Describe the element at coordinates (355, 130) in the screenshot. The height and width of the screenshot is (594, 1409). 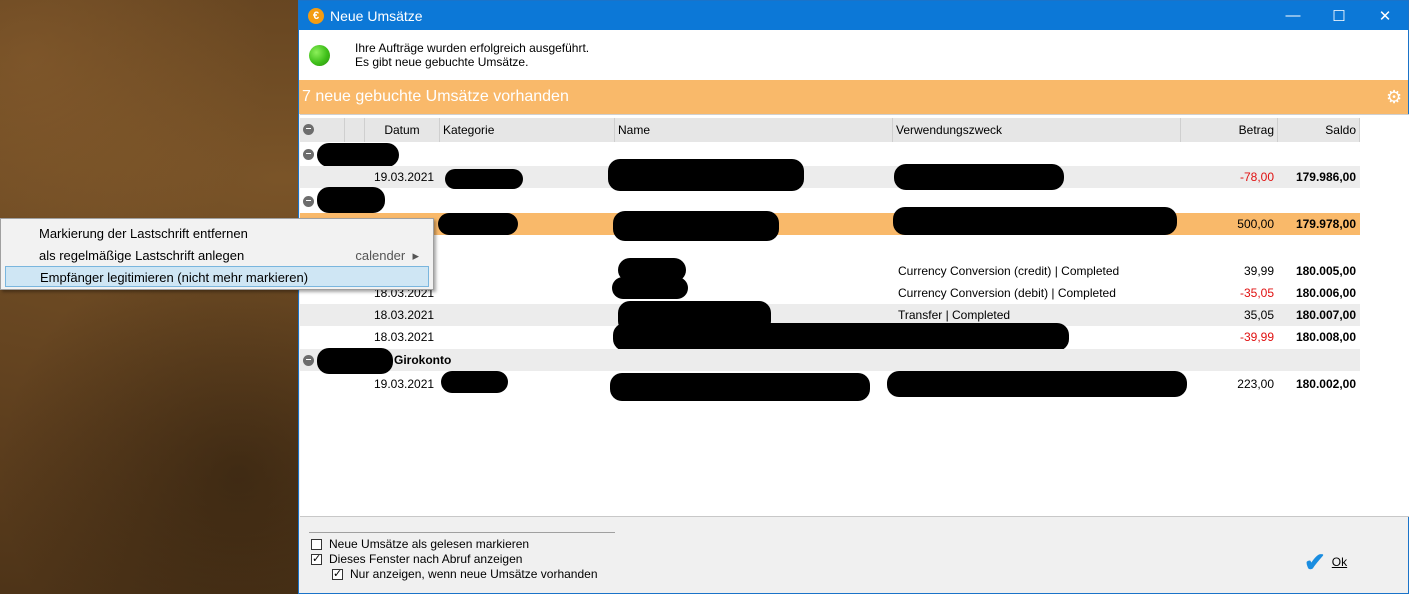
I see `header-flag` at that location.